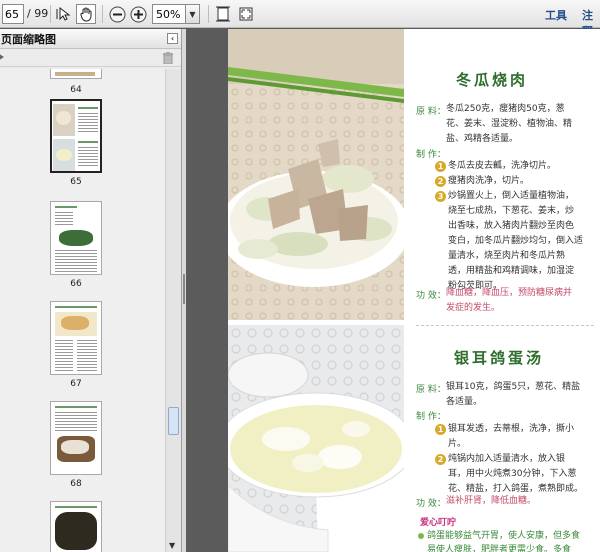 This screenshot has height=552, width=600. I want to click on recipe1-ingredients-line: 冬瓜250克，瘦猪肉50克，葱, so click(505, 109).